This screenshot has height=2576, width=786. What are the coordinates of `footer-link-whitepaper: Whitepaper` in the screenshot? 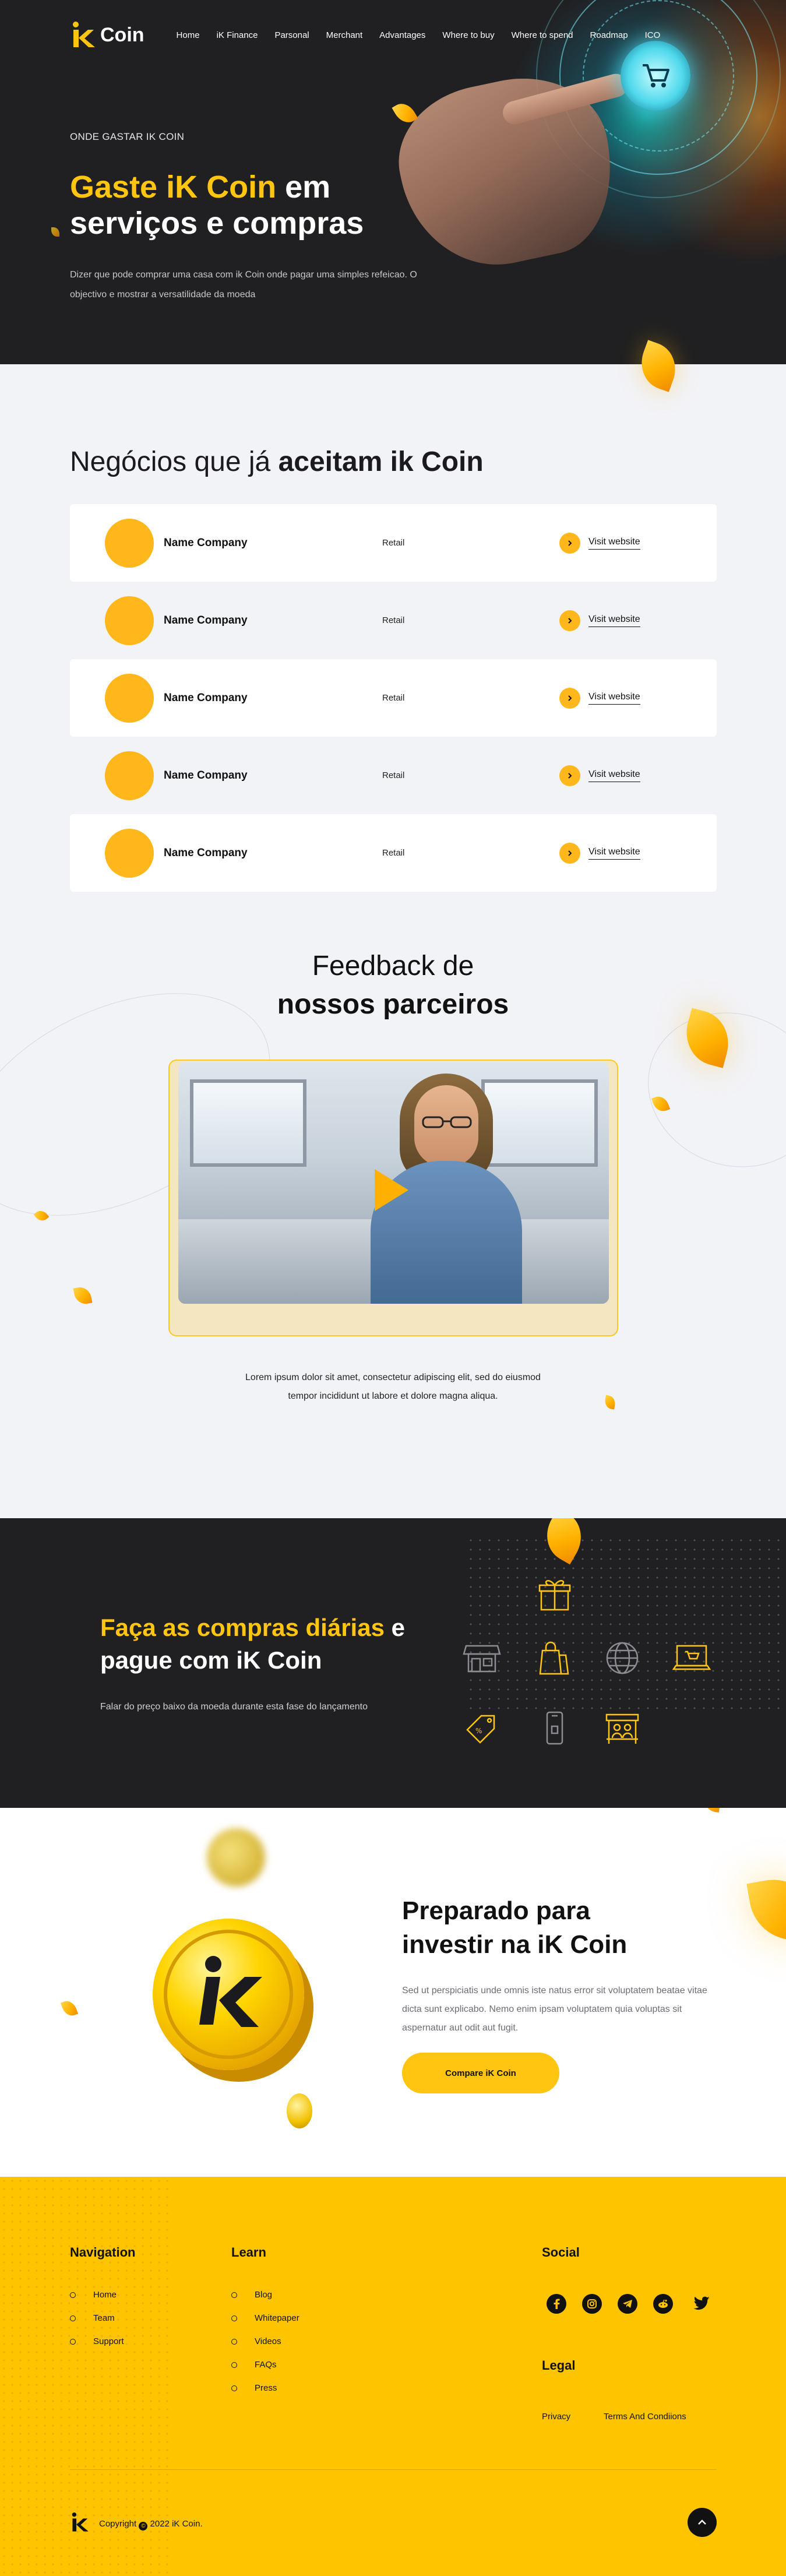 It's located at (265, 2318).